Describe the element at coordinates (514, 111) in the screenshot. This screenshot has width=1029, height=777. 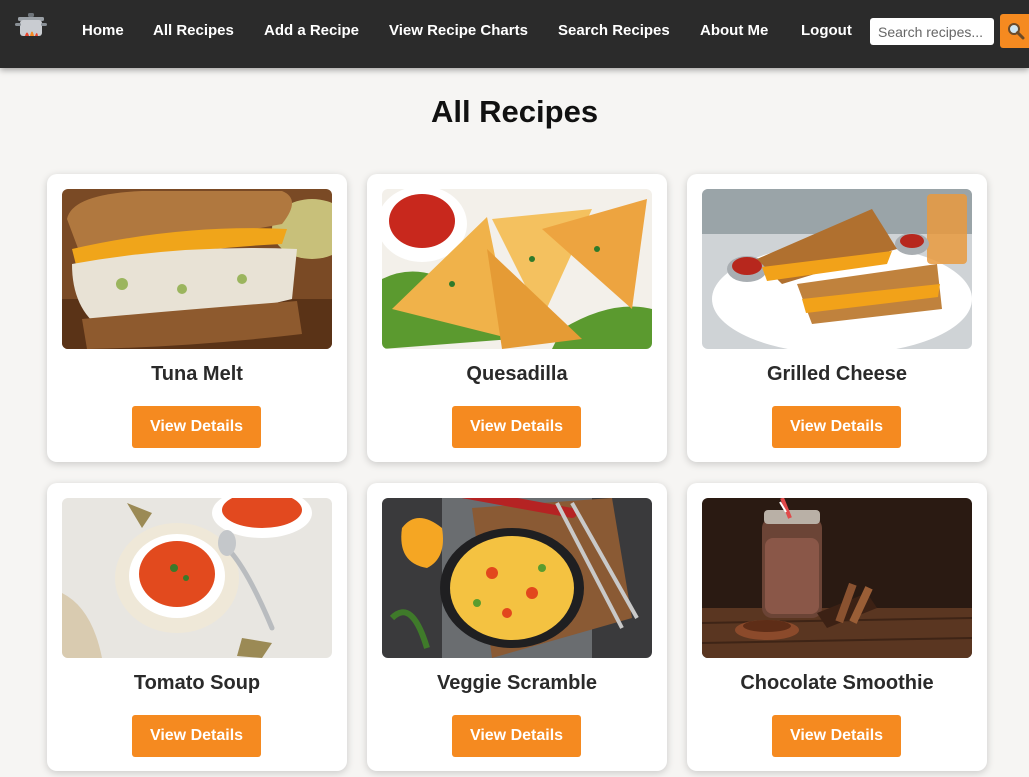
I see `page-title: All Recipes` at that location.